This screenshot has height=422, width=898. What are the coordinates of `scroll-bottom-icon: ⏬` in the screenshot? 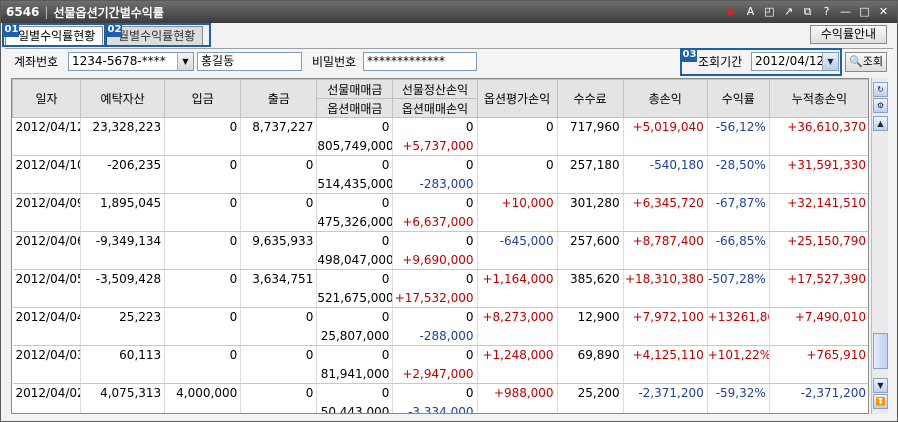 It's located at (880, 401).